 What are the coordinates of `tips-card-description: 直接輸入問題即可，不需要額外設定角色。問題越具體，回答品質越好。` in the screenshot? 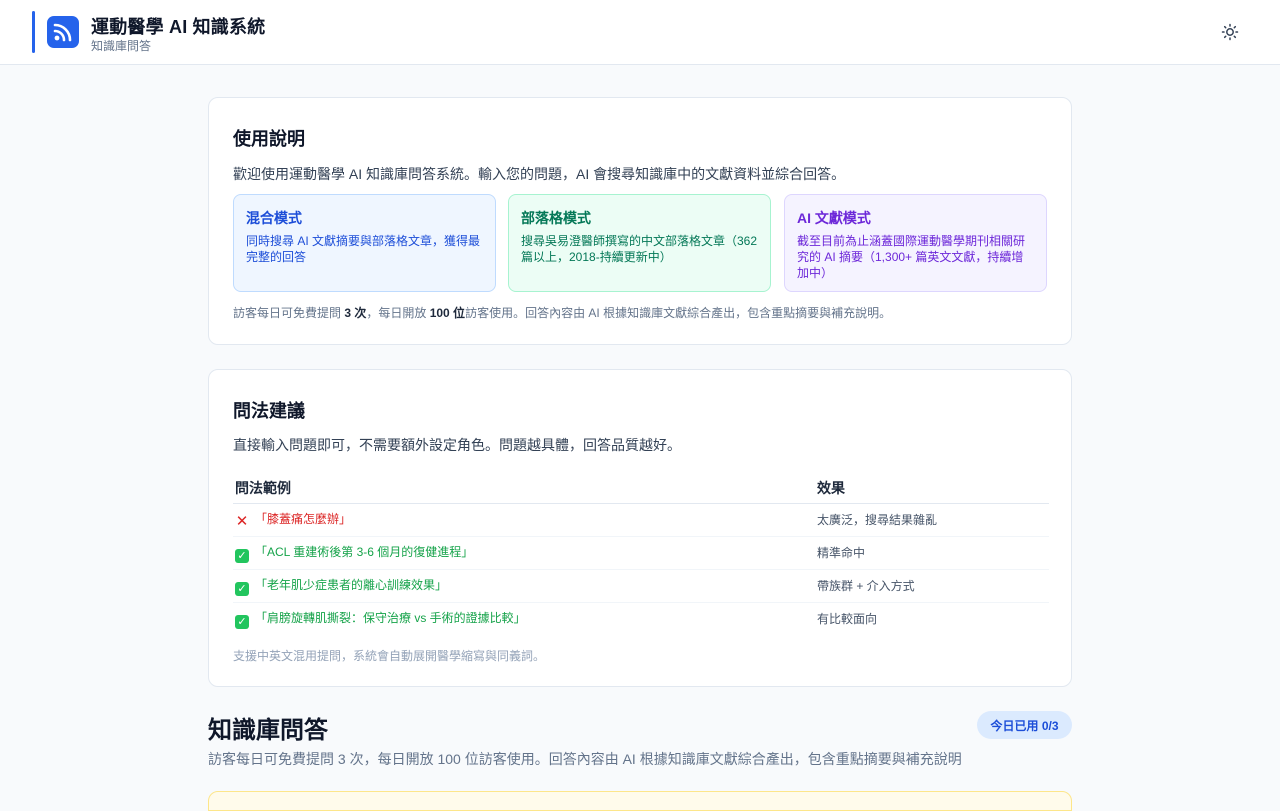 It's located at (457, 445).